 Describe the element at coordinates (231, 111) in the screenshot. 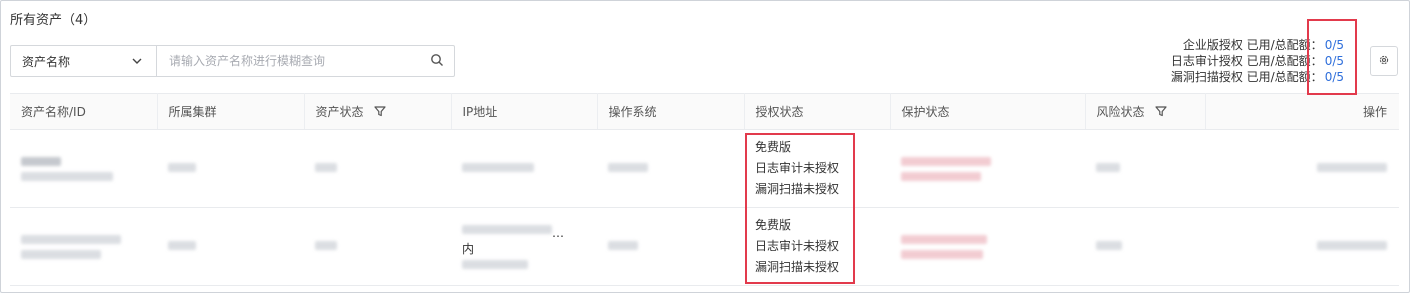

I see `column-header-cluster: 所属集群` at that location.